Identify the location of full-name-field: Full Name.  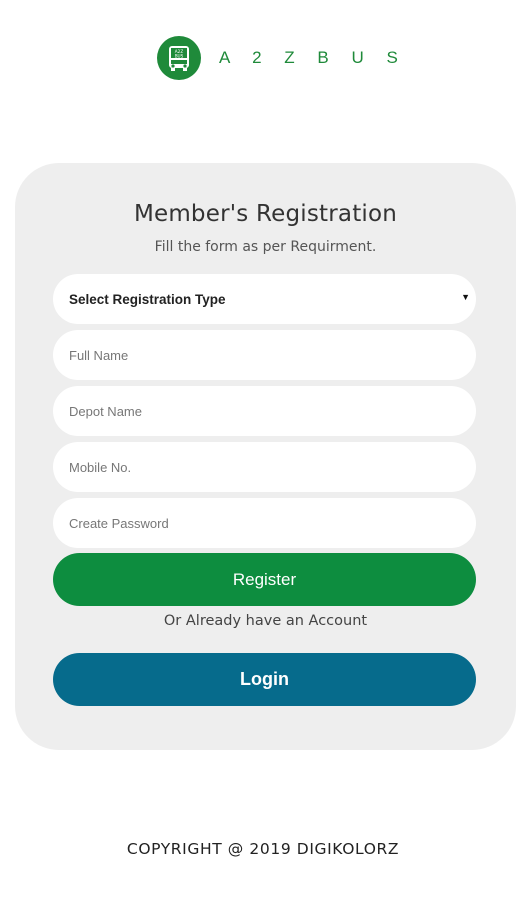
(264, 355).